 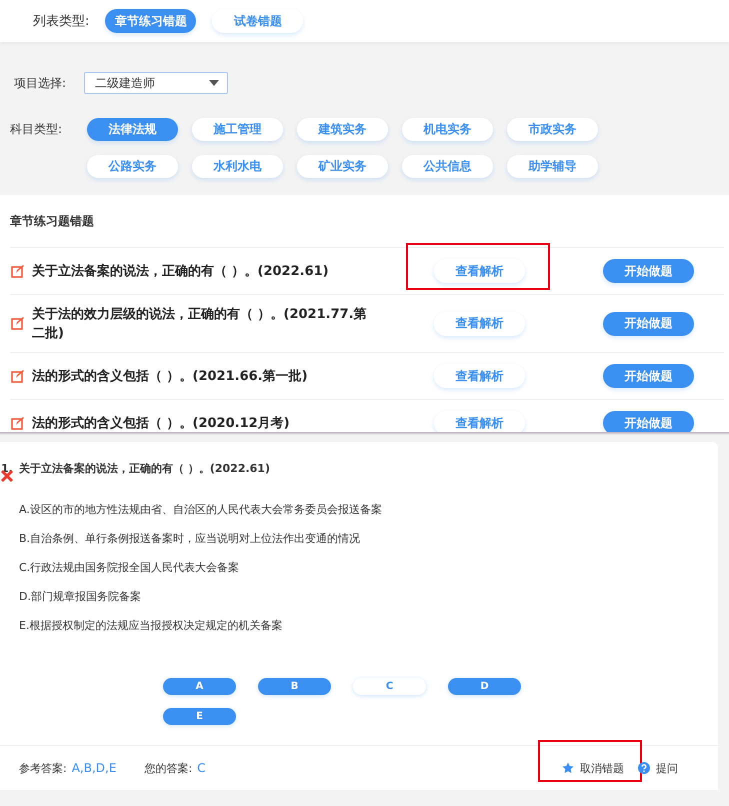 What do you see at coordinates (37, 129) in the screenshot?
I see `subject-label: 科目类型:` at bounding box center [37, 129].